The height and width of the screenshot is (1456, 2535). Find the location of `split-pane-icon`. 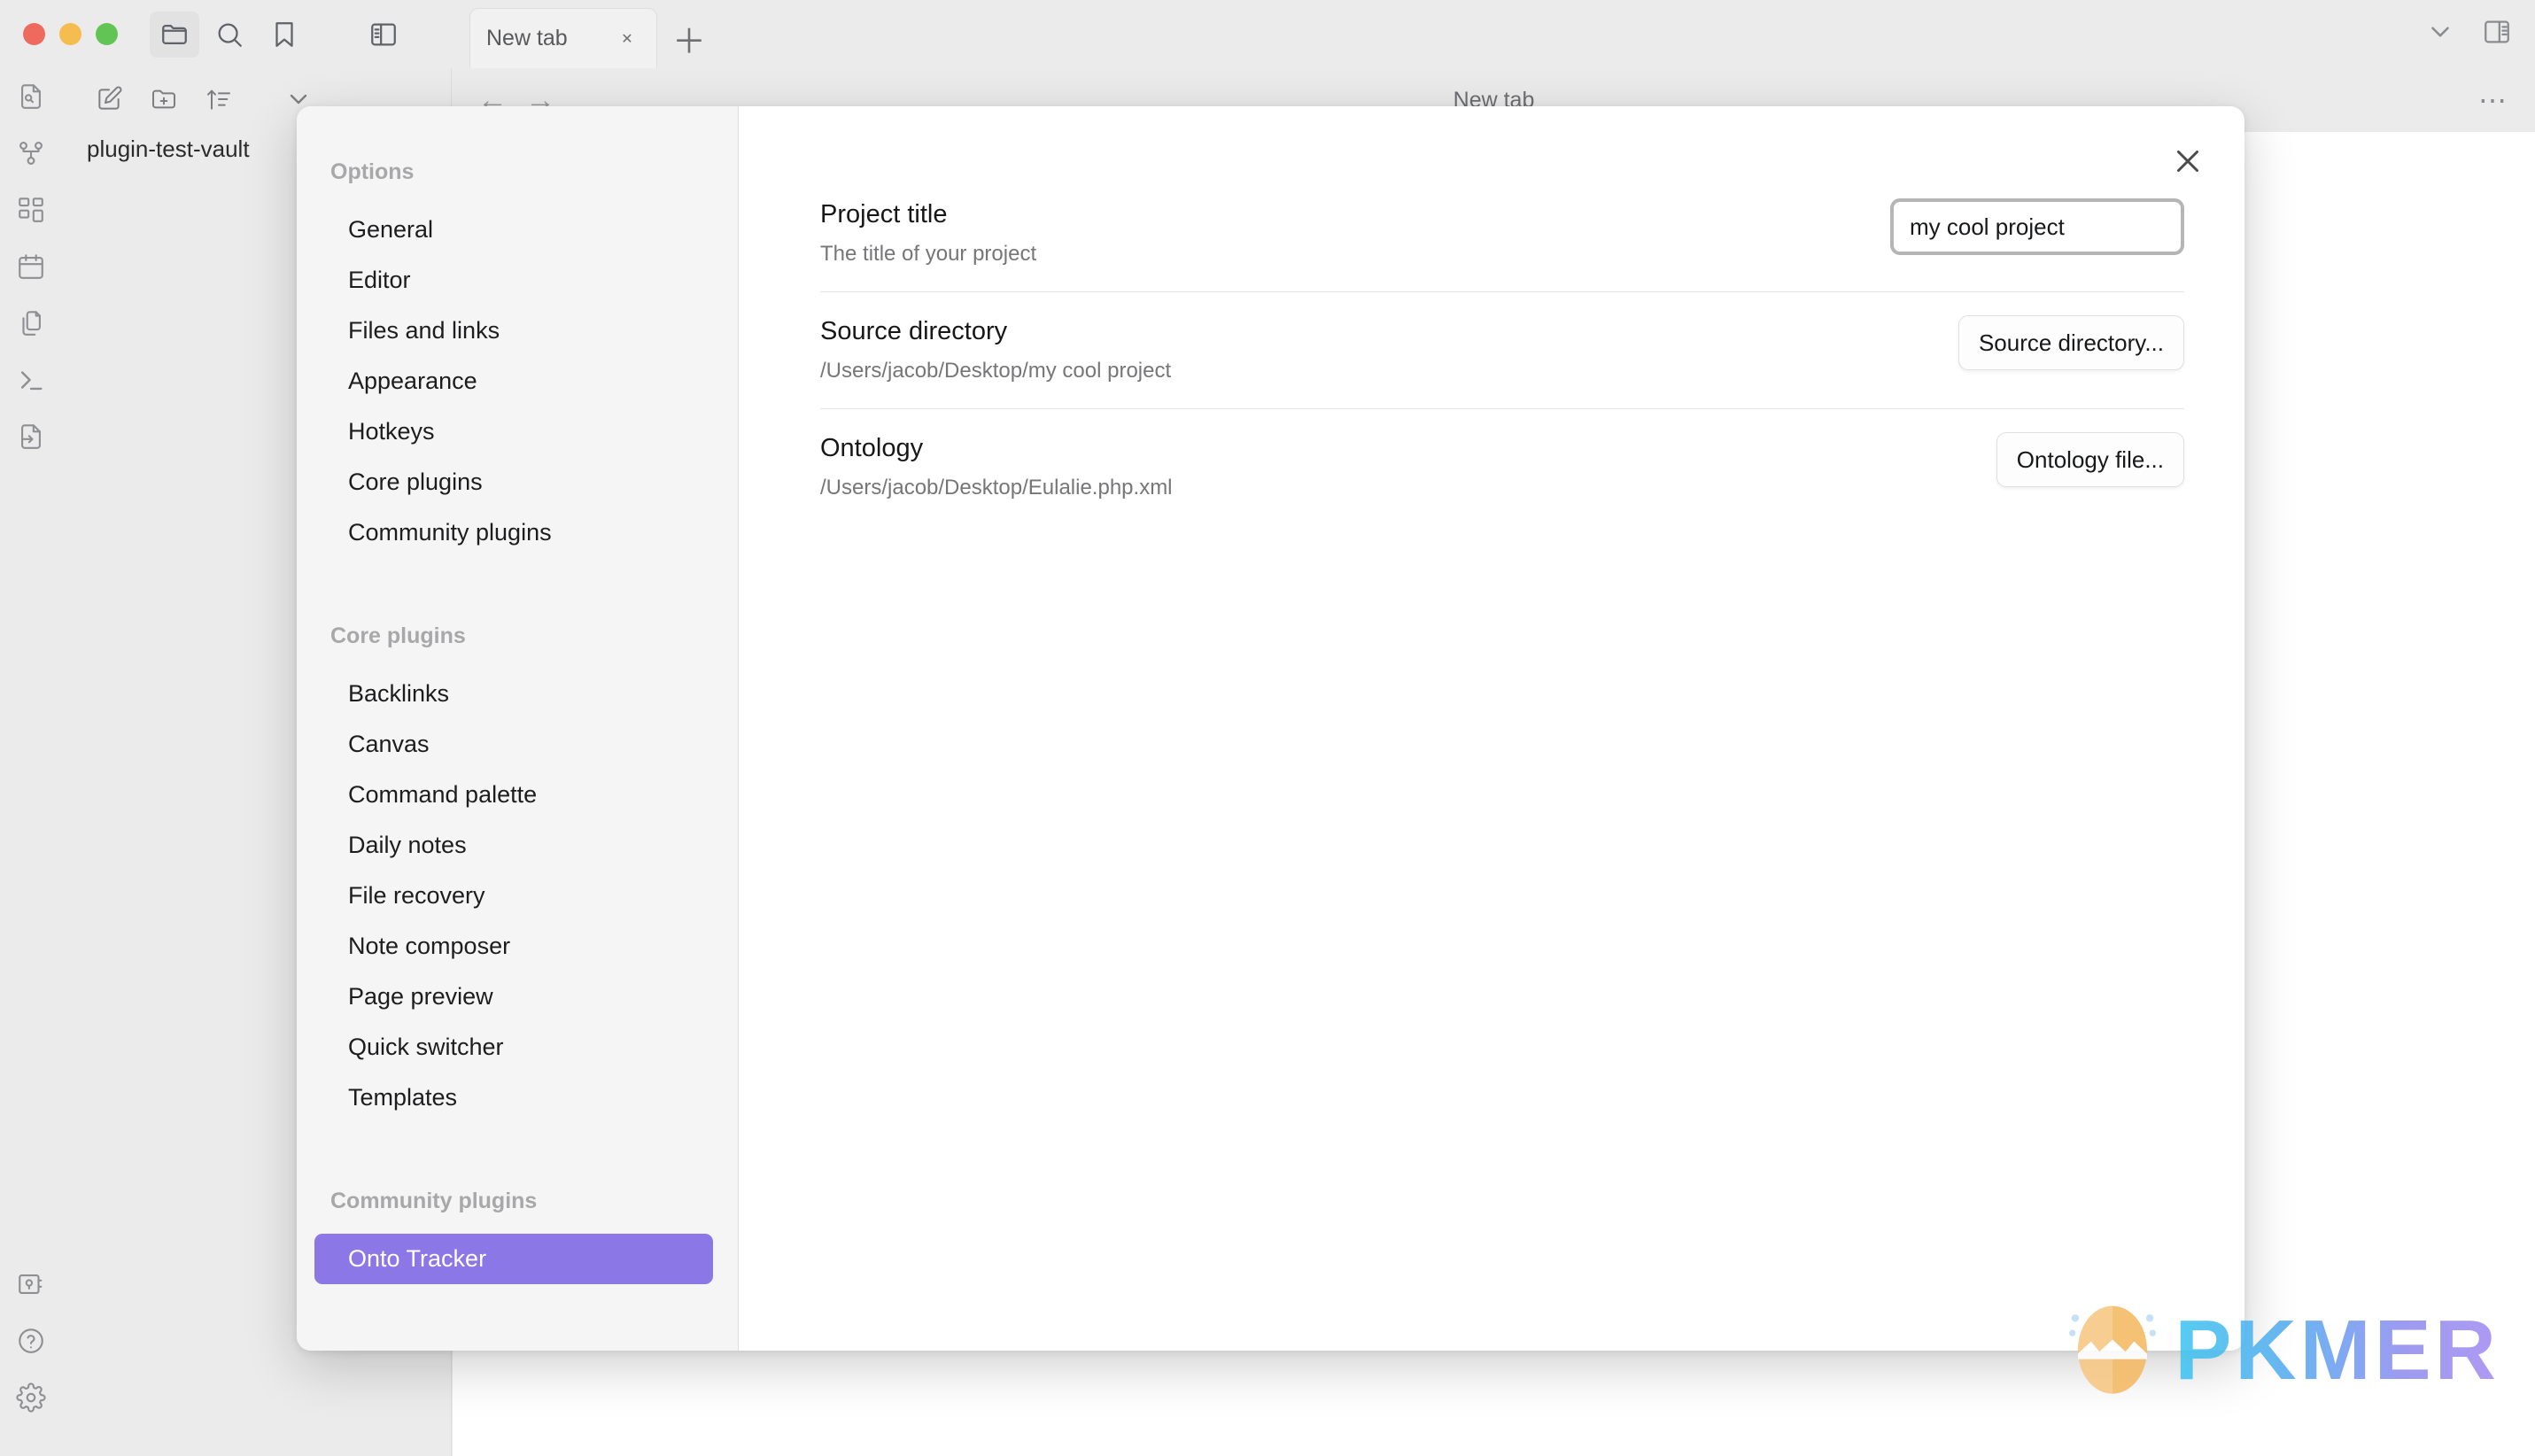

split-pane-icon is located at coordinates (383, 35).